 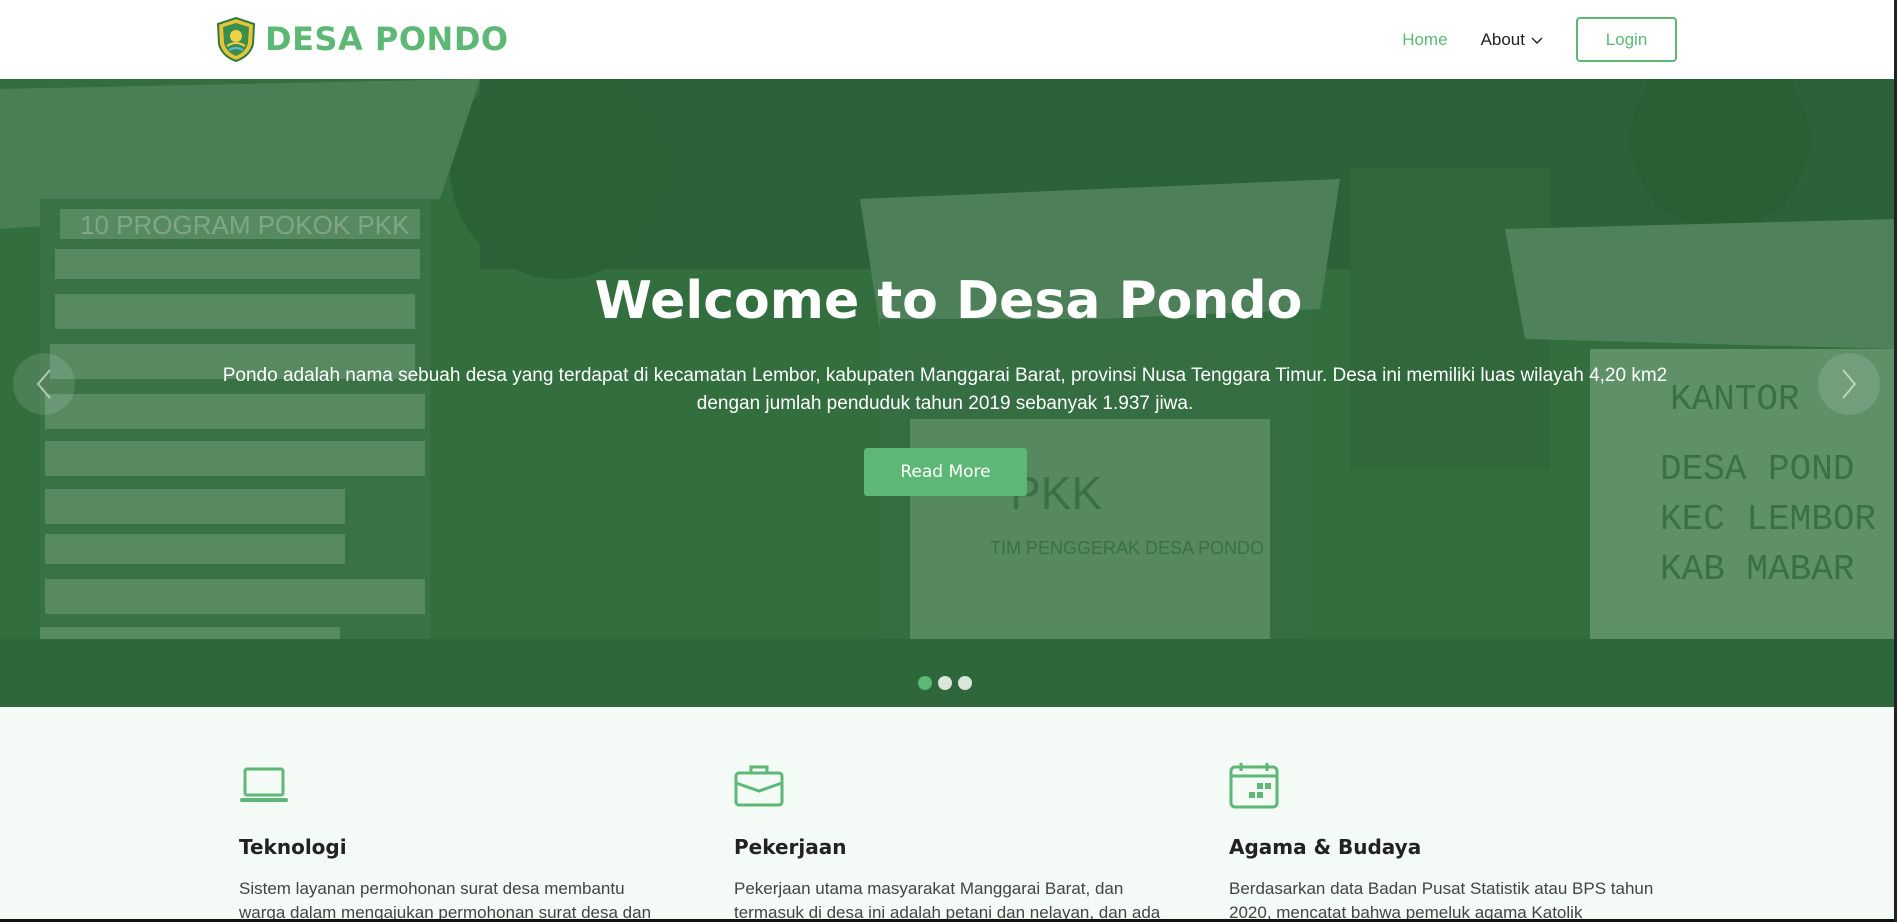 I want to click on feature-title: Teknologi, so click(x=293, y=847).